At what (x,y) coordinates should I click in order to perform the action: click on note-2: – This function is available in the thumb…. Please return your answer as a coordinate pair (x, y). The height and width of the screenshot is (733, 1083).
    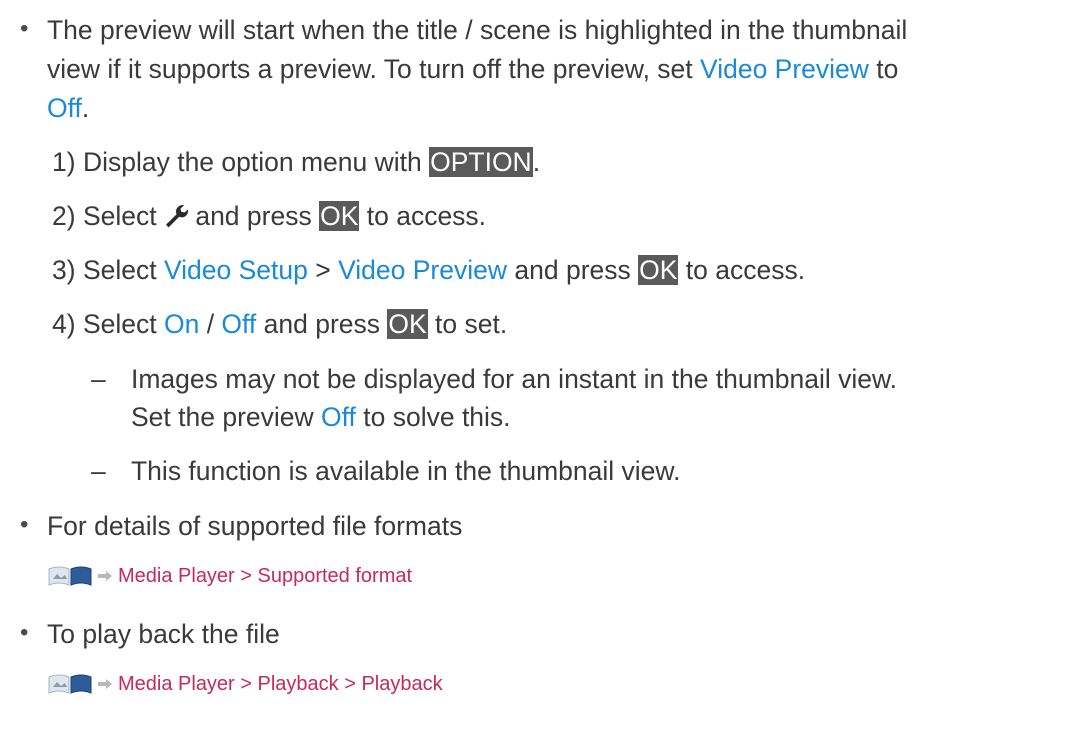
    Looking at the image, I should click on (385, 471).